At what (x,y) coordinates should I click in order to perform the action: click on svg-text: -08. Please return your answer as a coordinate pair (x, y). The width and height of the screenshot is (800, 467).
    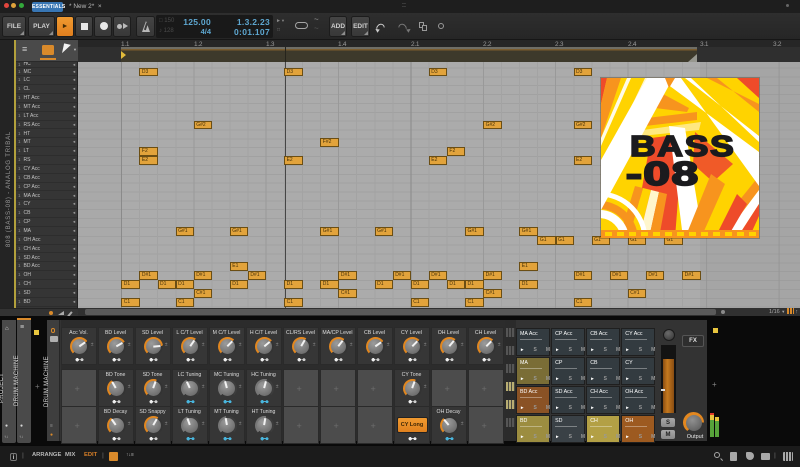
    Looking at the image, I should click on (663, 173).